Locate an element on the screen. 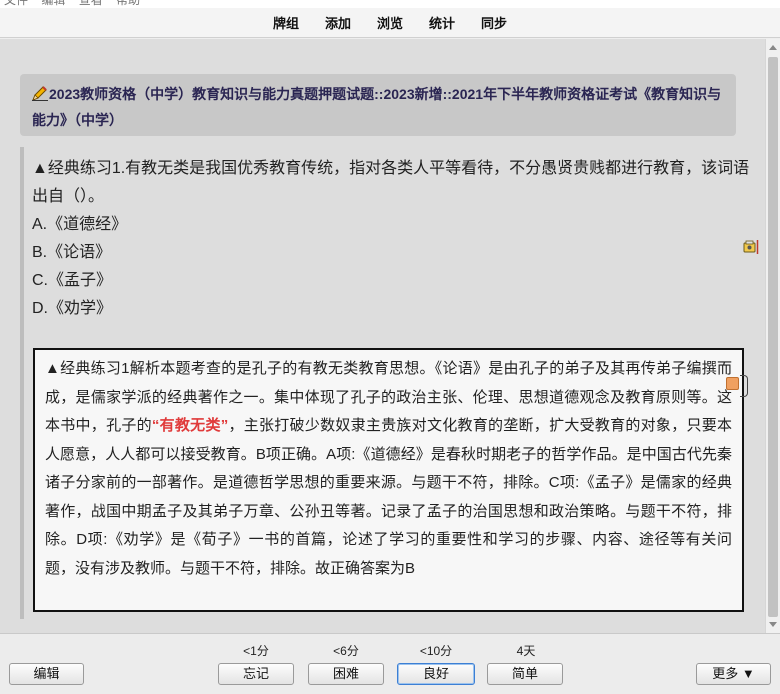 This screenshot has width=780, height=694. good-button: 良好 is located at coordinates (436, 674).